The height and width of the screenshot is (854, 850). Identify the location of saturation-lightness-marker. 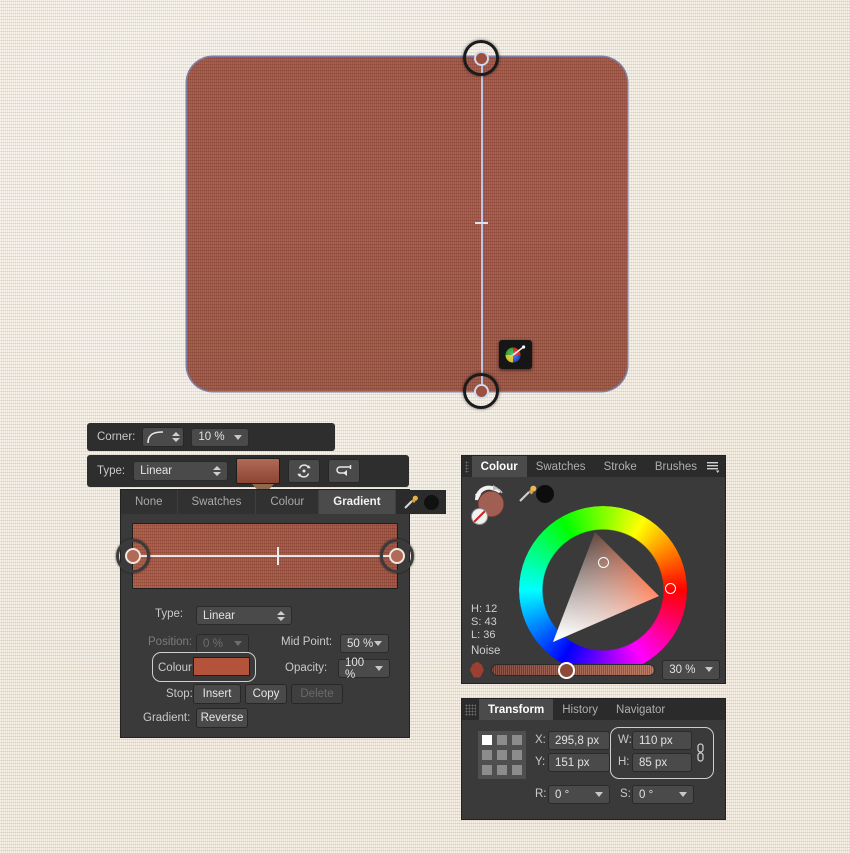
(603, 562).